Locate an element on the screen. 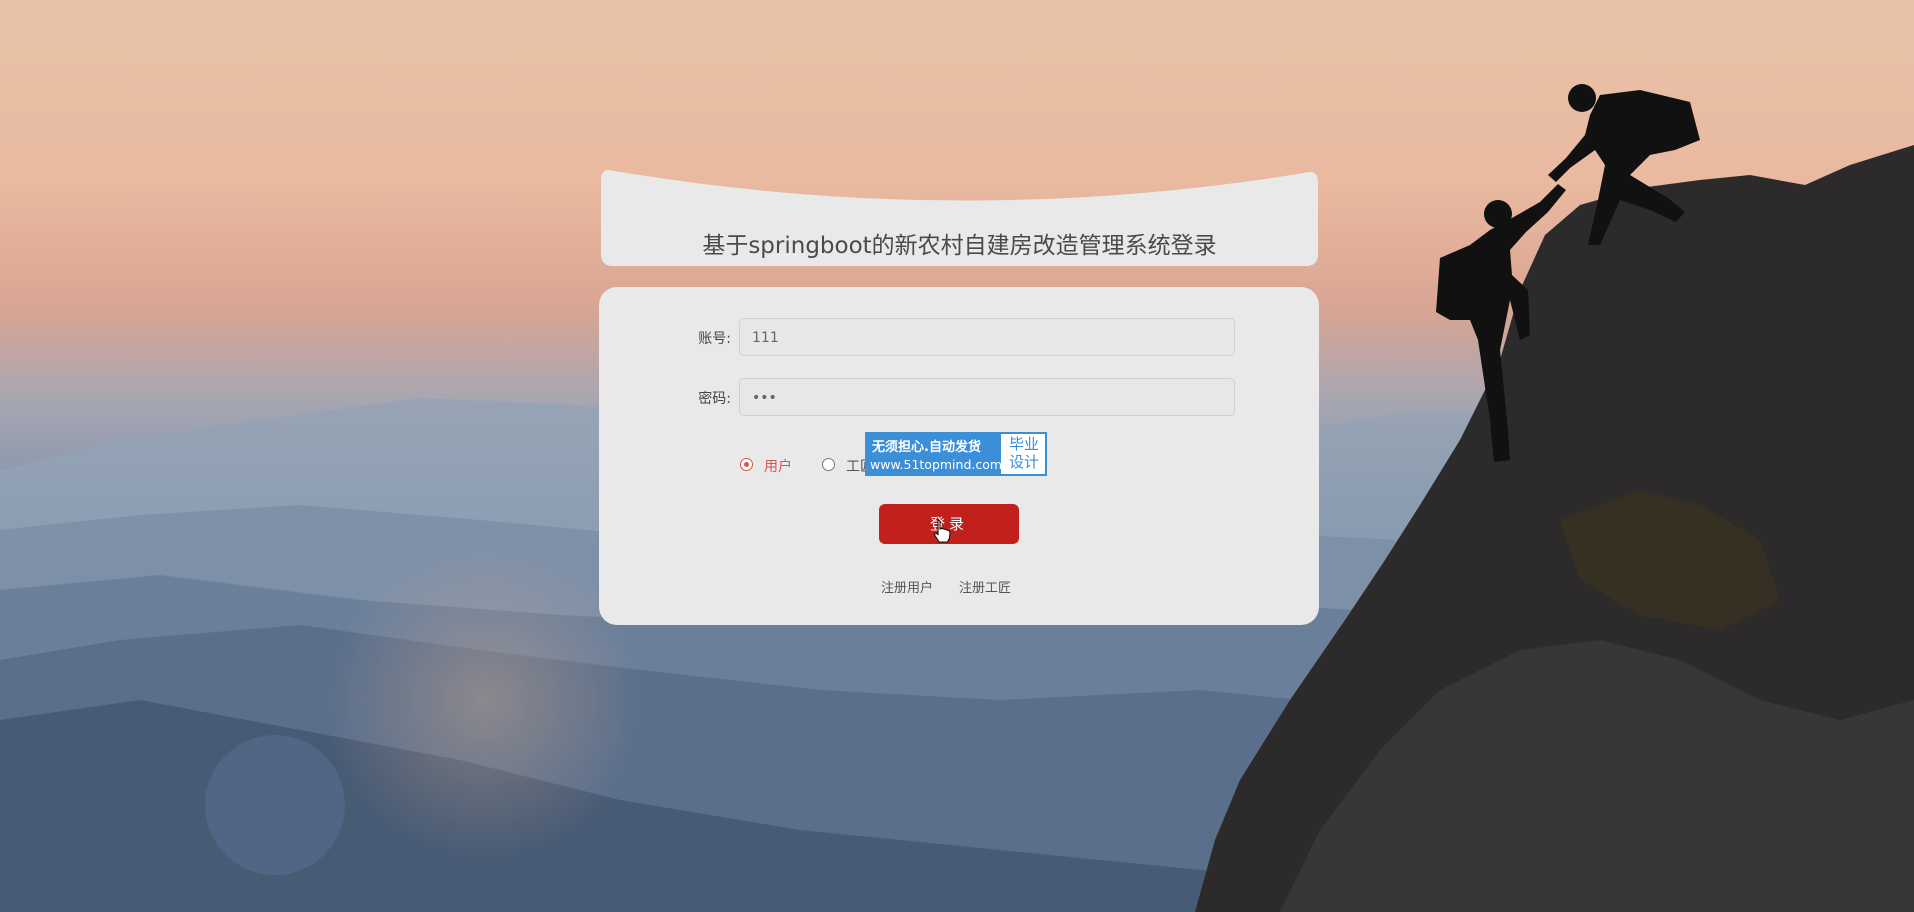 Image resolution: width=1914 pixels, height=912 pixels. radio-checked-icon is located at coordinates (746, 464).